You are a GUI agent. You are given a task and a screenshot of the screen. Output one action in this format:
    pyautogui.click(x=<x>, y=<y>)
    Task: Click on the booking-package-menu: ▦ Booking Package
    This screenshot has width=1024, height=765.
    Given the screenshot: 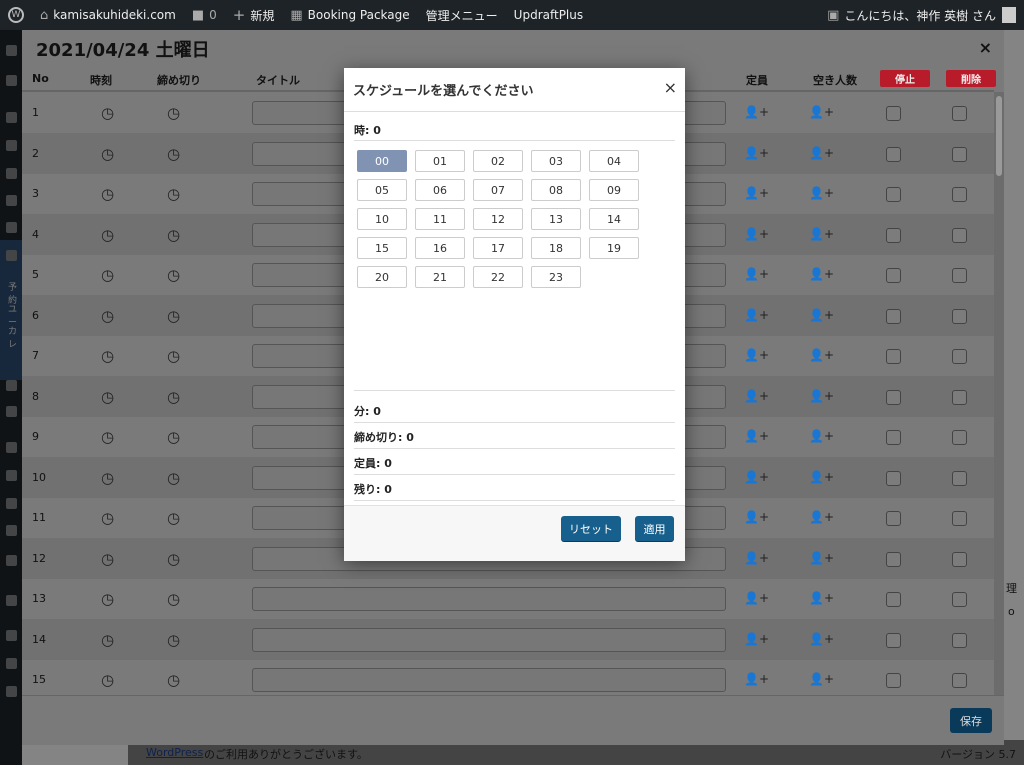 What is the action you would take?
    pyautogui.click(x=349, y=15)
    